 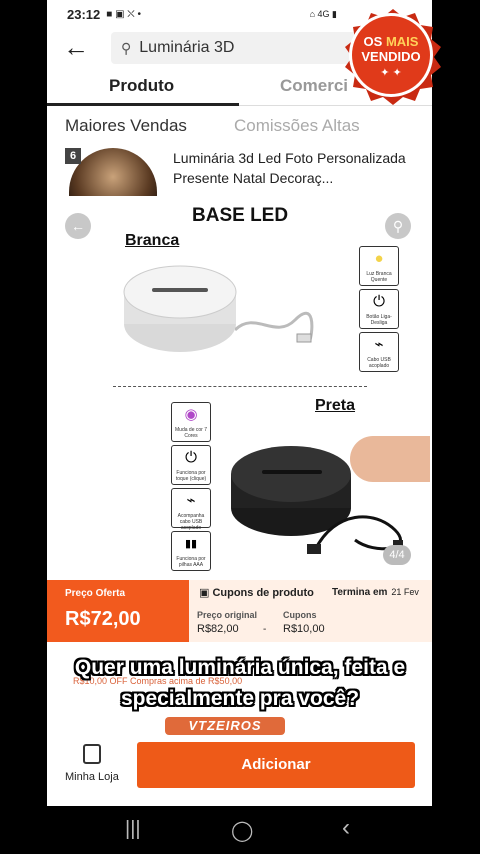 What do you see at coordinates (113, 172) in the screenshot?
I see `product-thumbnail` at bounding box center [113, 172].